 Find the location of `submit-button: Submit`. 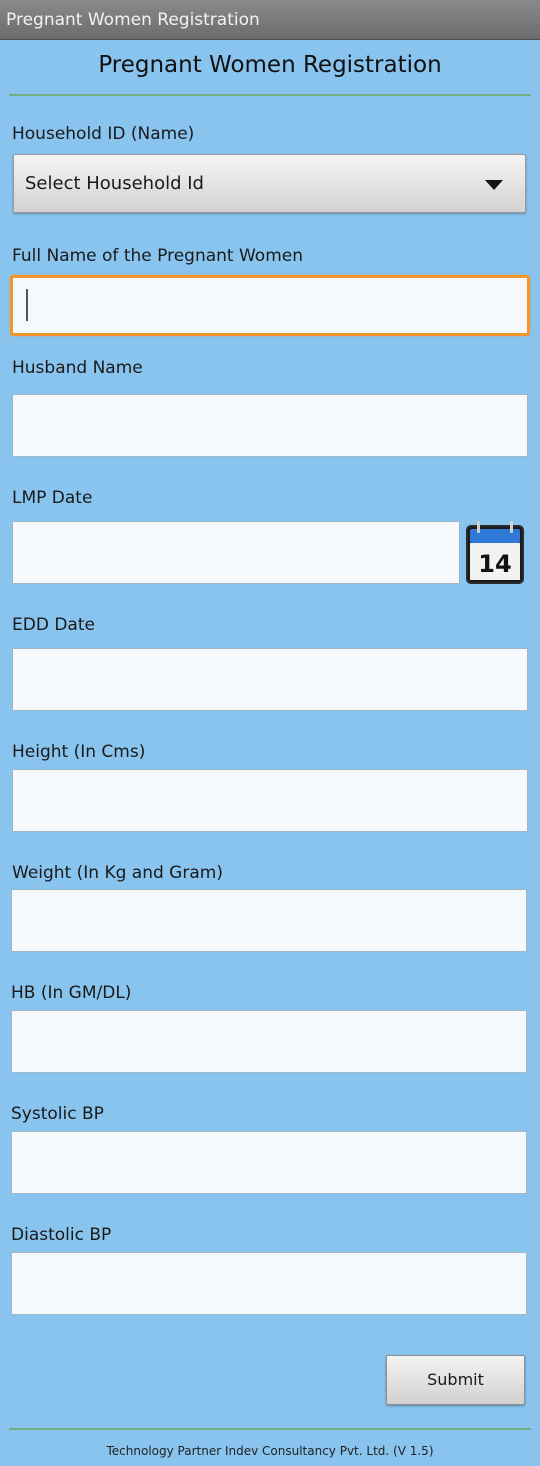

submit-button: Submit is located at coordinates (455, 1380).